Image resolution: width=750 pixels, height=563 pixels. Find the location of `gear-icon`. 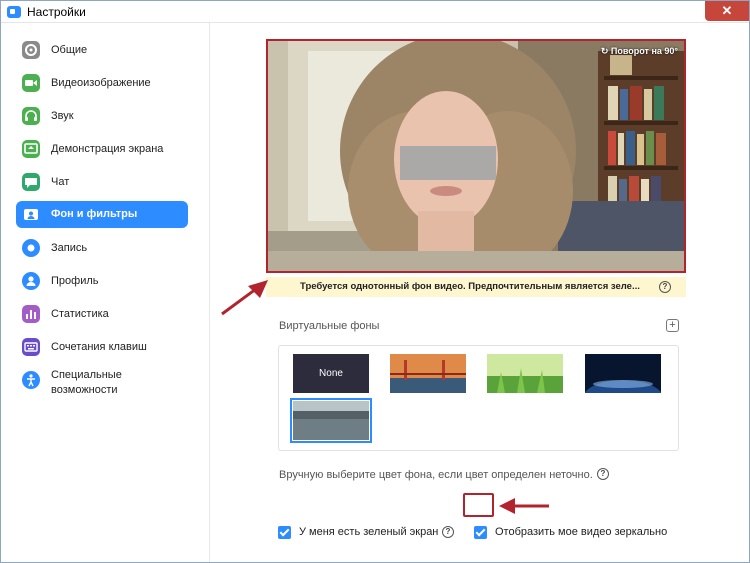

gear-icon is located at coordinates (31, 50).